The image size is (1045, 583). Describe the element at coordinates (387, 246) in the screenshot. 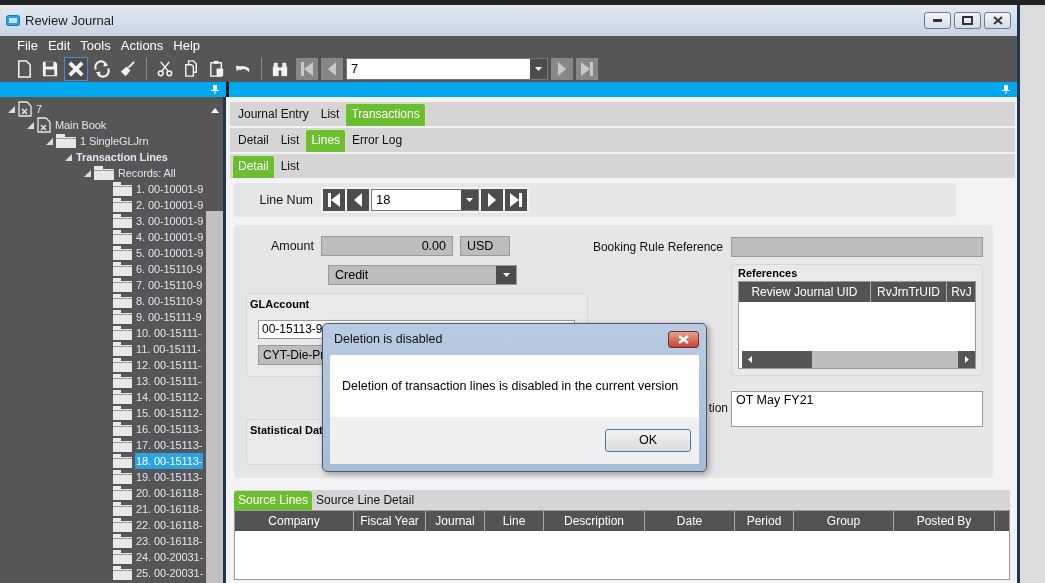

I see `amount-field: 0.00` at that location.